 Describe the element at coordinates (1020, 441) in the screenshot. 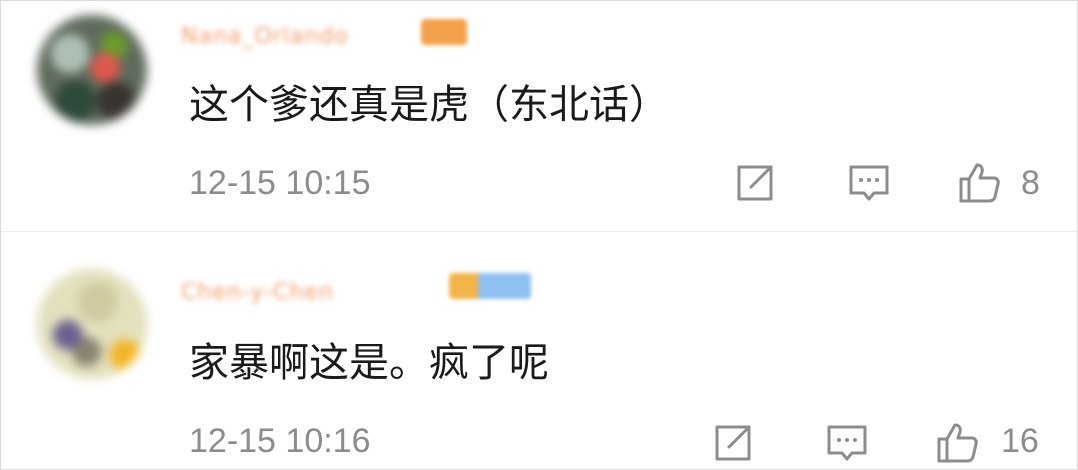

I see `like-count: 16` at that location.